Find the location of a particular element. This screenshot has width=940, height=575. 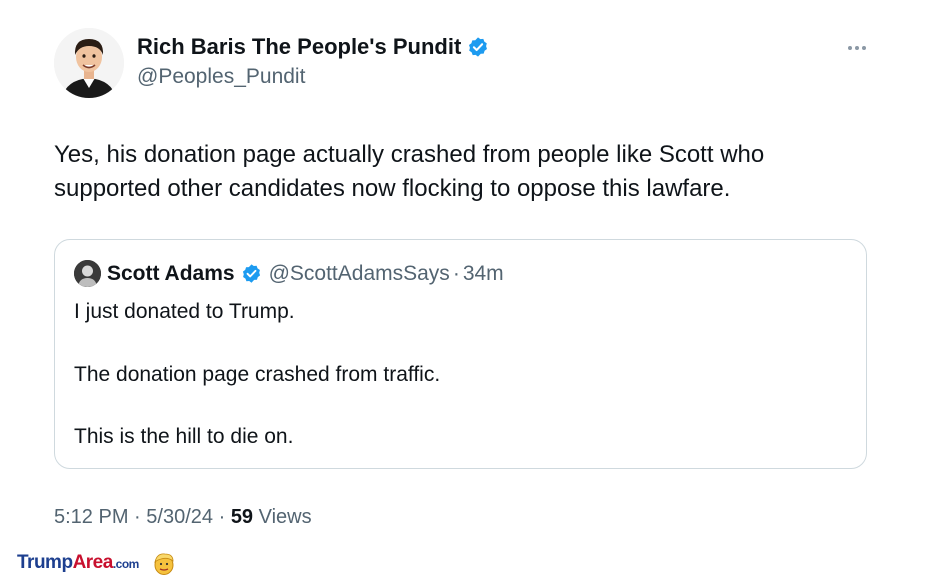

quoted-author-handle: @ScottAdamsSays is located at coordinates (359, 273).